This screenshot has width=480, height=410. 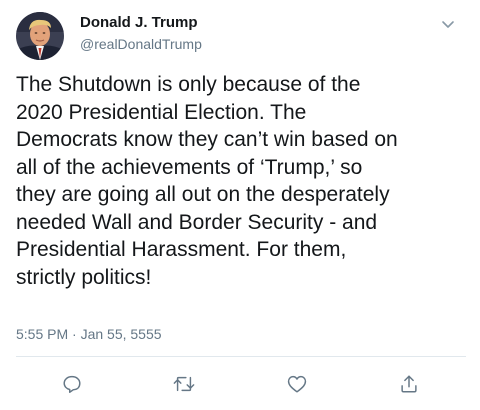 What do you see at coordinates (240, 384) in the screenshot?
I see `tweet-actions-bar` at bounding box center [240, 384].